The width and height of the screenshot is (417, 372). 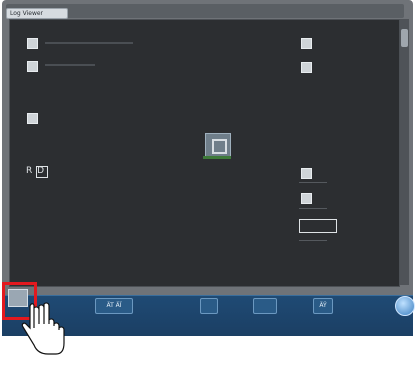 What do you see at coordinates (306, 198) in the screenshot?
I see `lock-icon` at bounding box center [306, 198].